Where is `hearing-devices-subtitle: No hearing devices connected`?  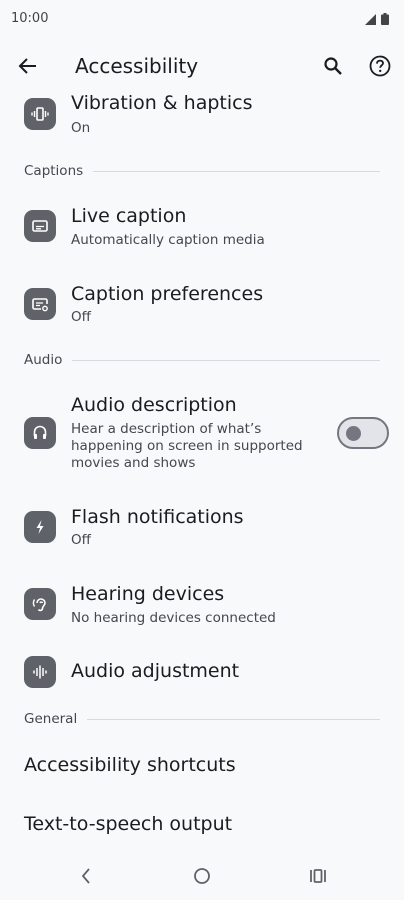
hearing-devices-subtitle: No hearing devices connected is located at coordinates (173, 618).